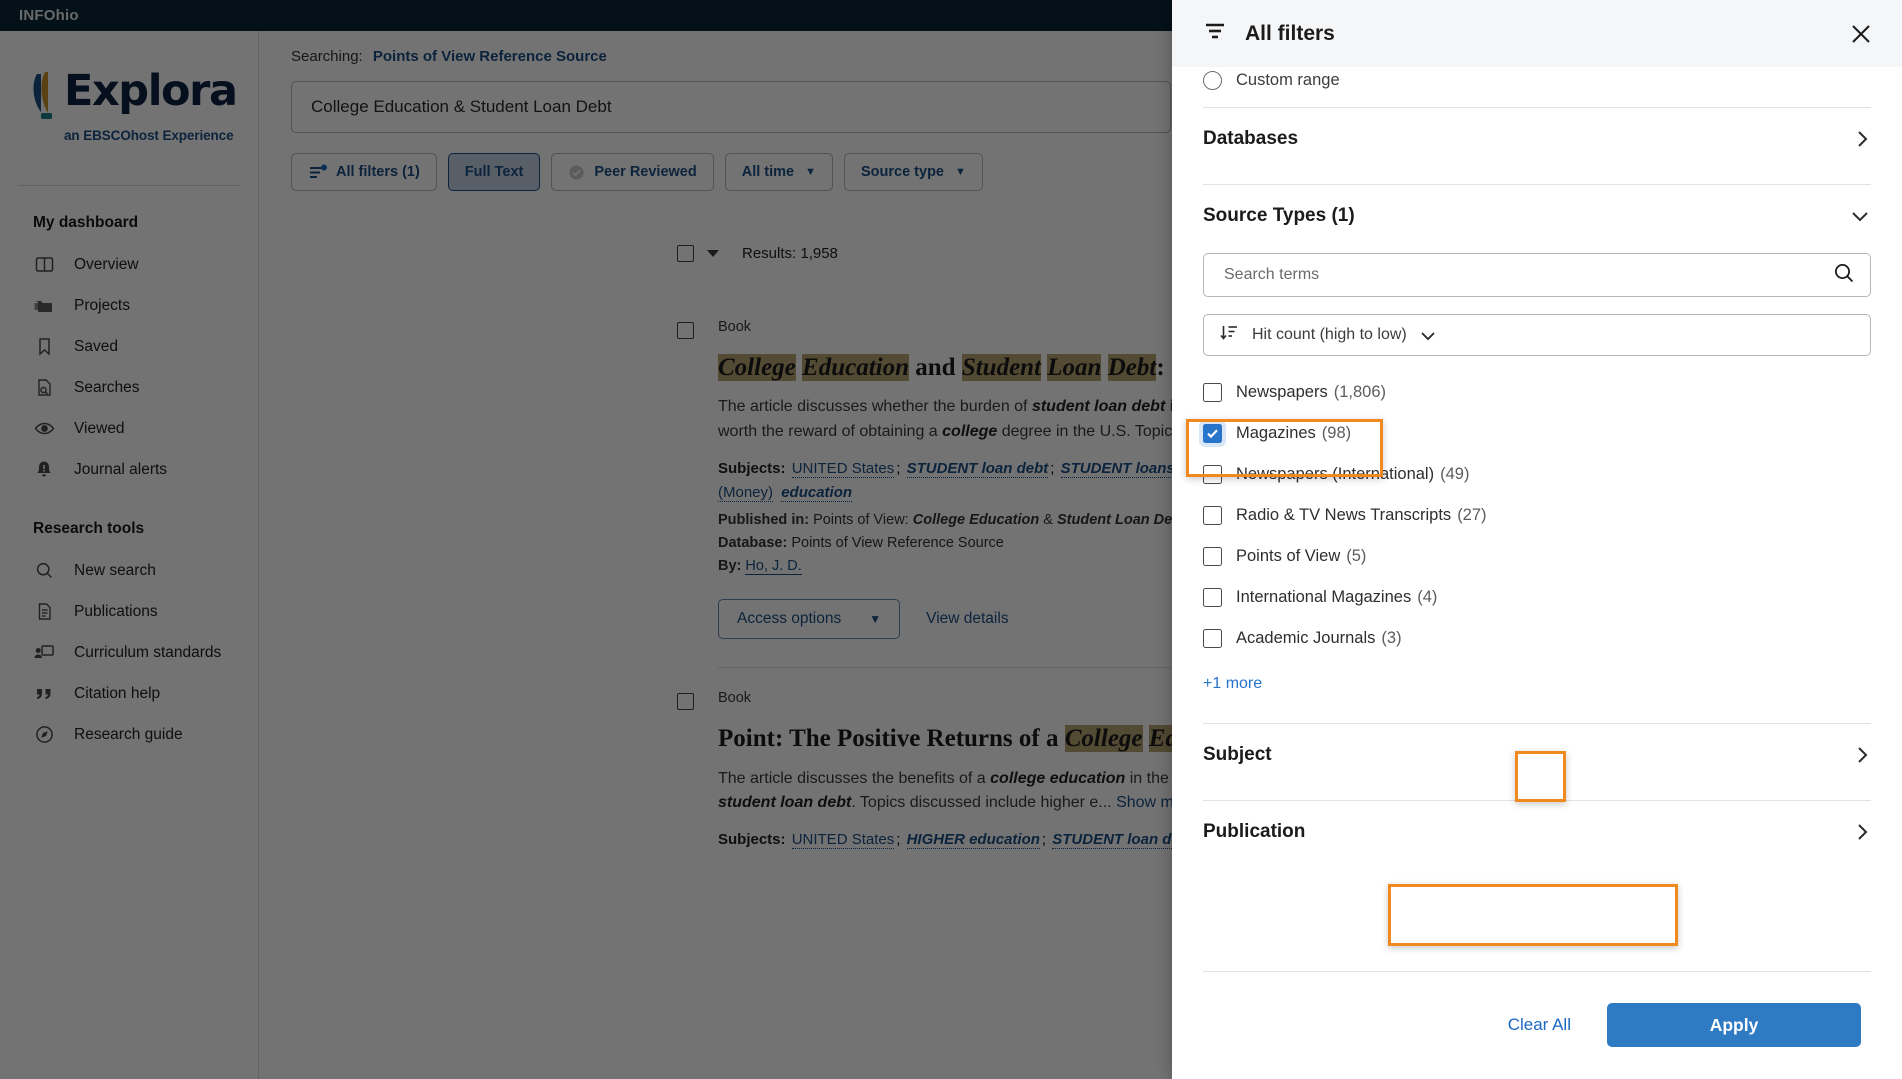 Image resolution: width=1902 pixels, height=1079 pixels. Describe the element at coordinates (1537, 392) in the screenshot. I see `source-type-option-newspapers: Newspapers (1,806)` at that location.